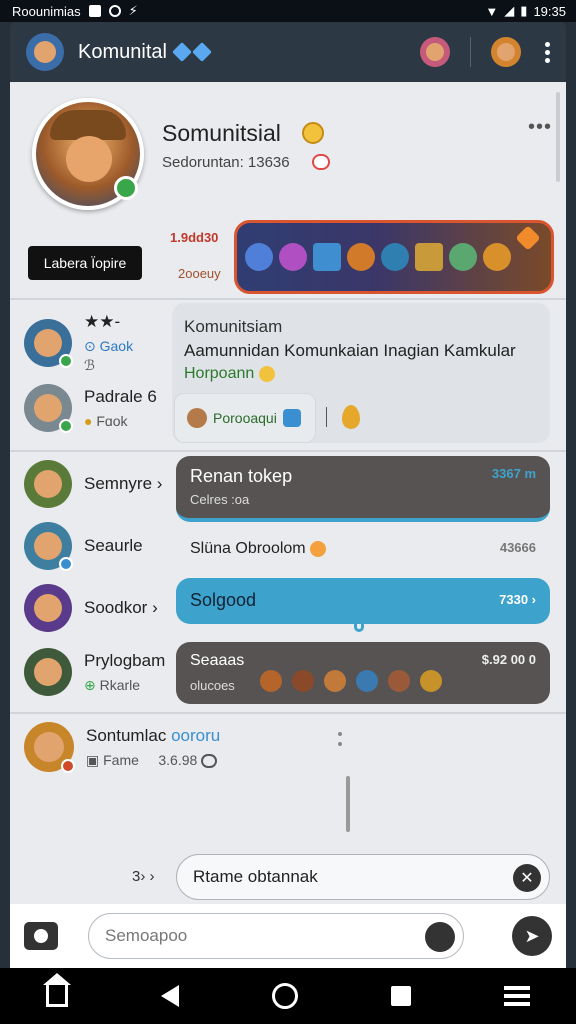 The image size is (576, 1024). Describe the element at coordinates (350, 350) in the screenshot. I see `message-body: Aamunnidan Komunkaian Inagian Kamkular` at that location.